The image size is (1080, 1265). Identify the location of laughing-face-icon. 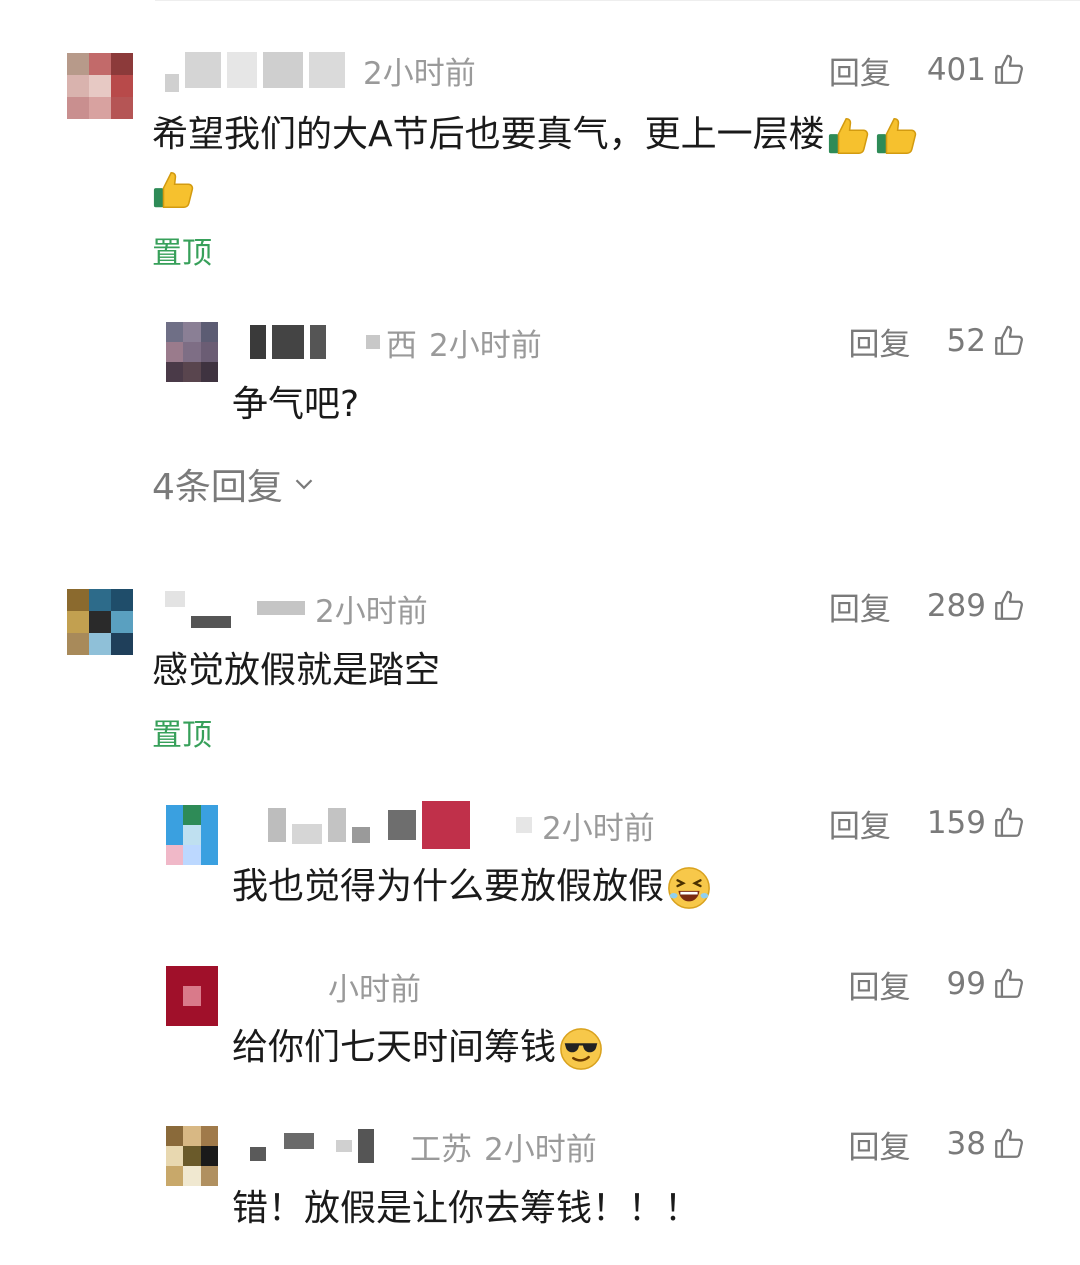
(689, 888).